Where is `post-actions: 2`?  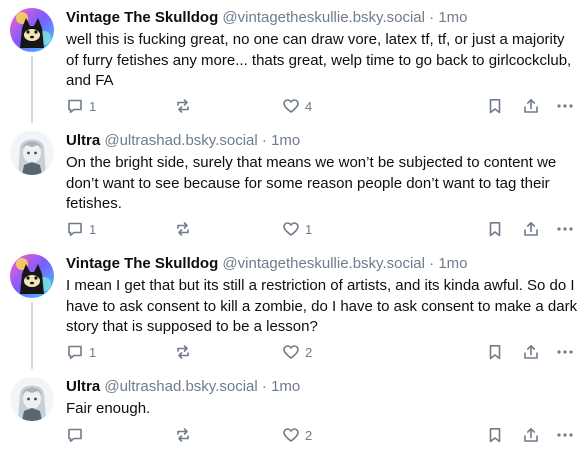
post-actions: 2 is located at coordinates (322, 435).